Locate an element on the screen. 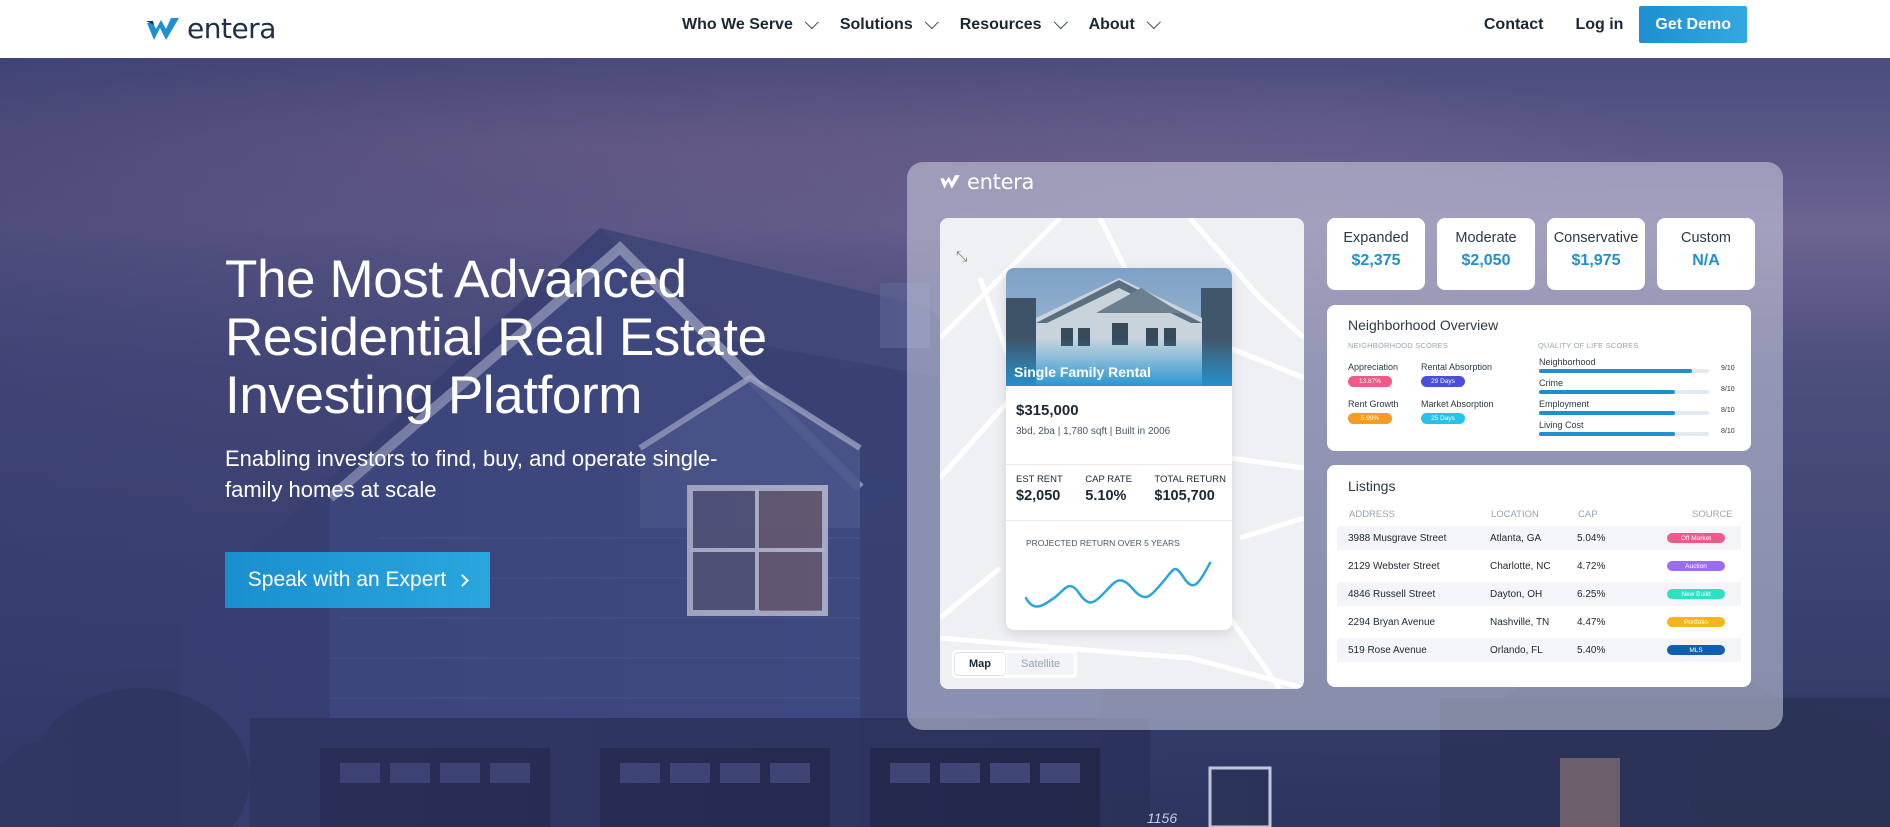 The image size is (1890, 827). metric-label: TOTAL RETURN is located at coordinates (1190, 479).